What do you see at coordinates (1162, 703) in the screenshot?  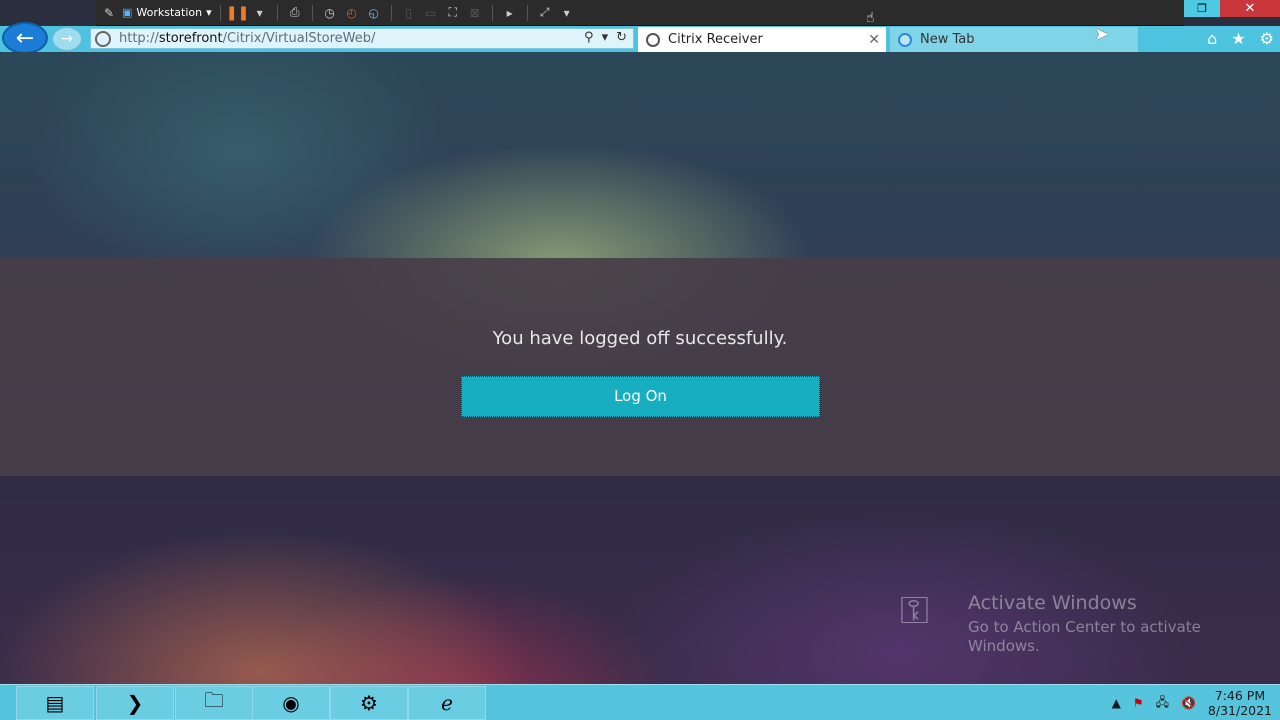 I see `network-icon: 🖧` at bounding box center [1162, 703].